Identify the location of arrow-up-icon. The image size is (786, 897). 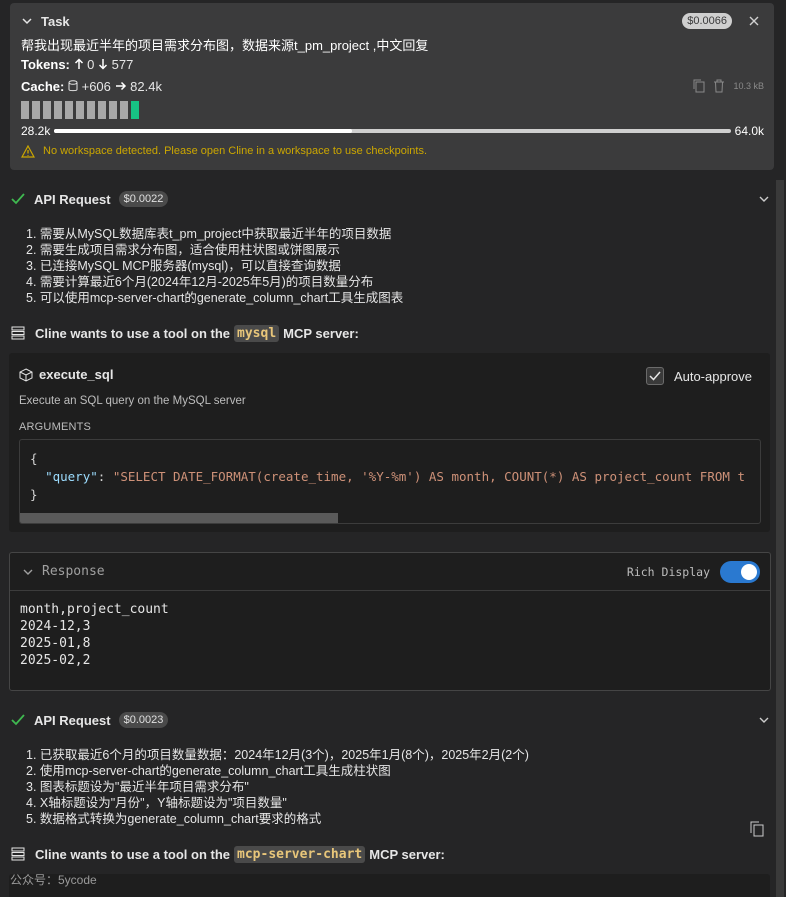
(78, 63).